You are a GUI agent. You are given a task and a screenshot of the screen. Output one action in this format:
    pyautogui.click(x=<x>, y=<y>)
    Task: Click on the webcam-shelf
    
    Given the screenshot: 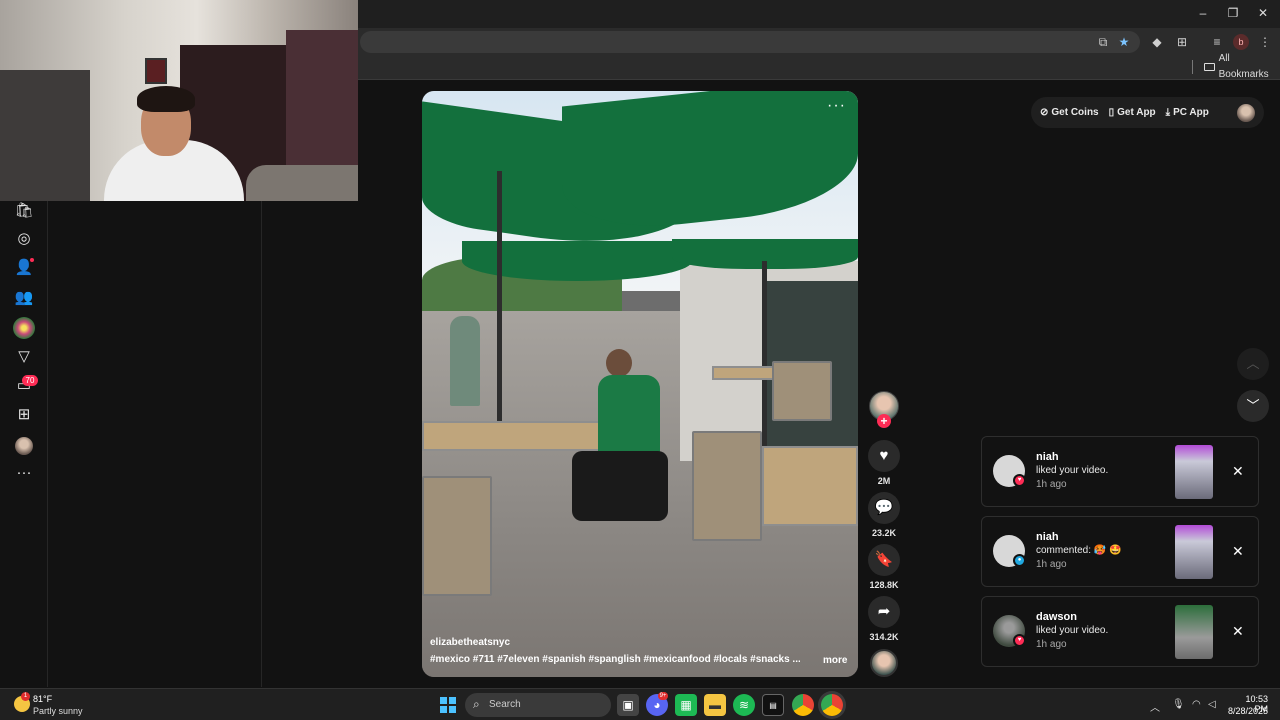 What is the action you would take?
    pyautogui.click(x=45, y=135)
    